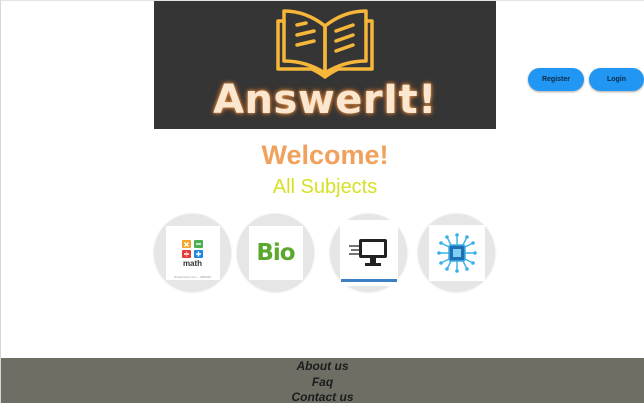 This screenshot has width=644, height=403. Describe the element at coordinates (325, 187) in the screenshot. I see `subjects-heading: All Subjects` at that location.